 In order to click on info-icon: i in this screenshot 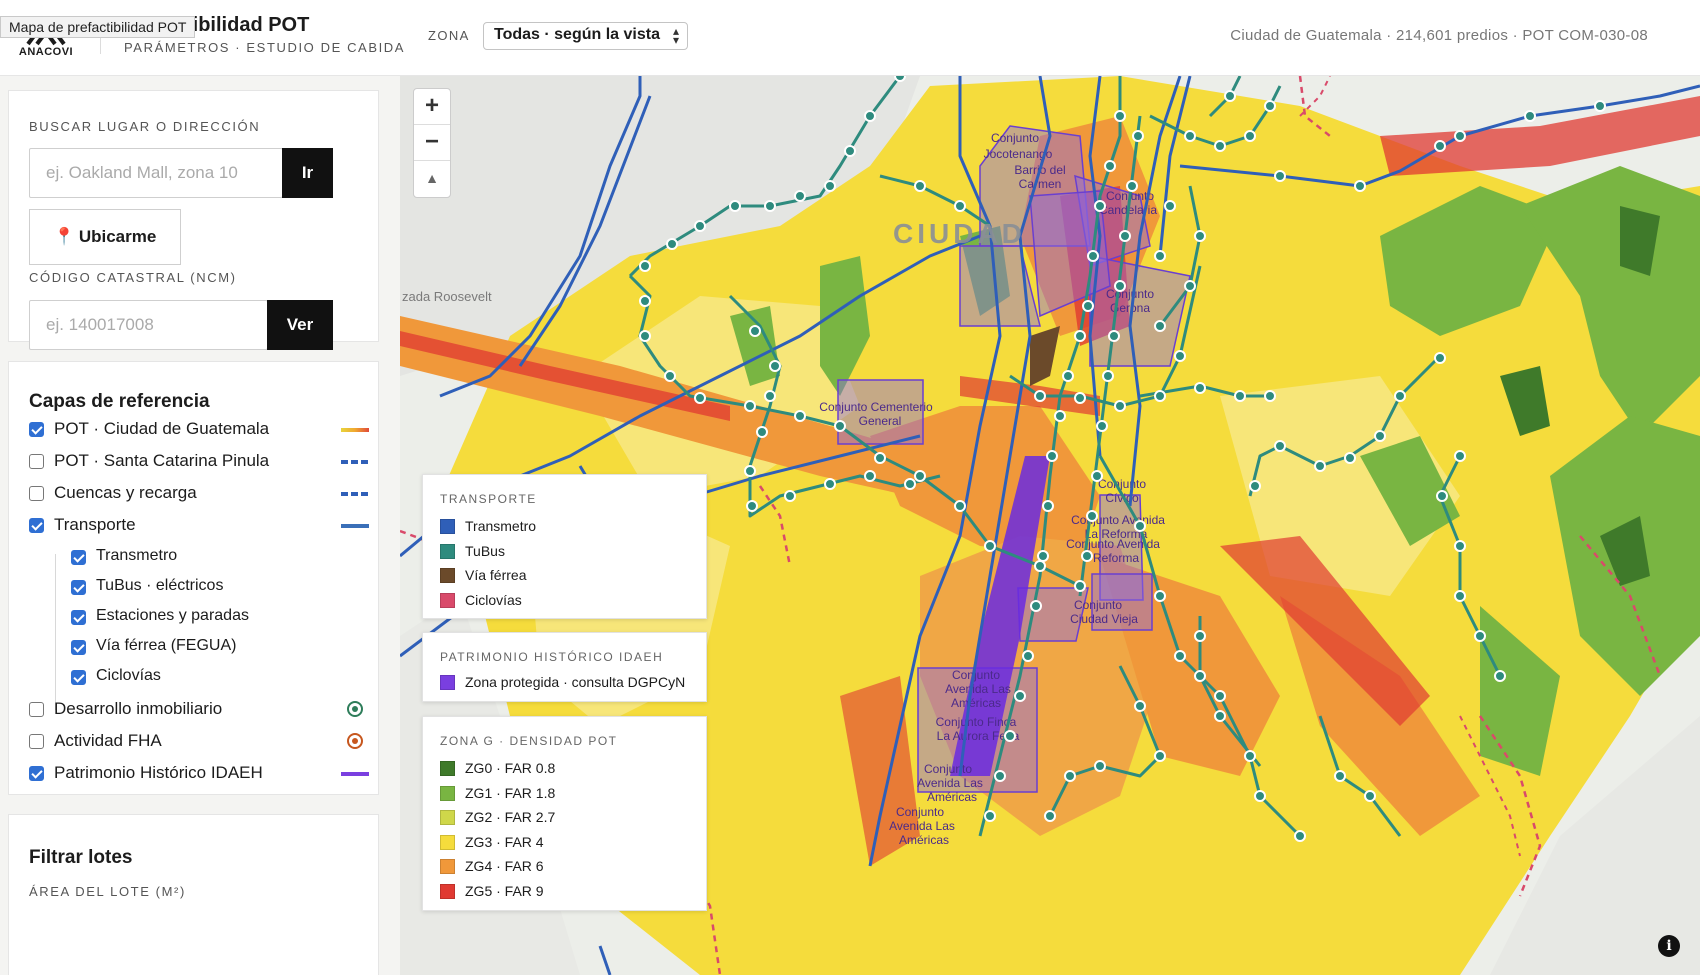, I will do `click(1669, 946)`.